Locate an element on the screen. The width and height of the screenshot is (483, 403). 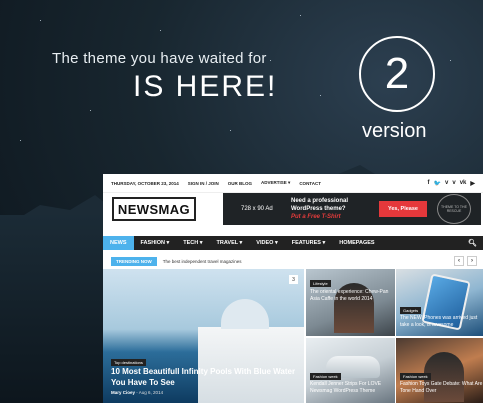
search-icon: 🔍︎ is located at coordinates (472, 243).